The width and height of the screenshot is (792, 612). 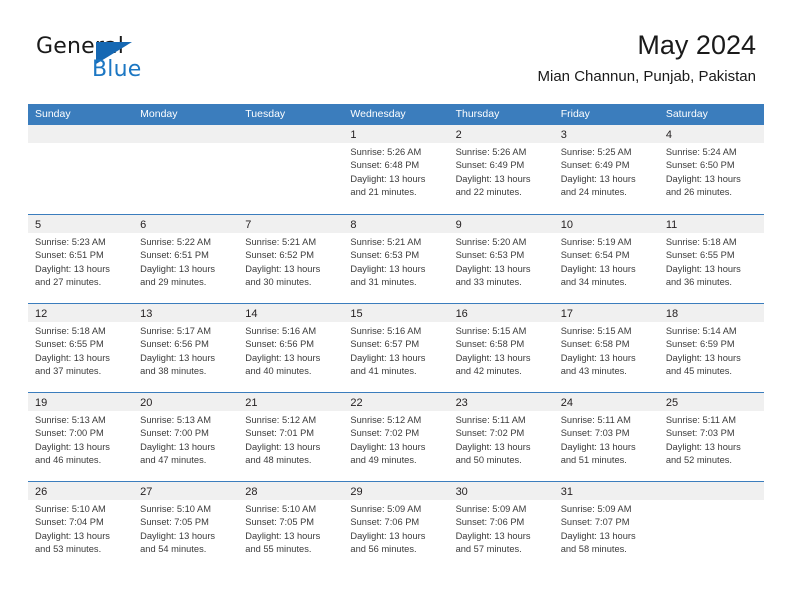 What do you see at coordinates (596, 509) in the screenshot?
I see `sunrise-text: Sunrise: 5:09 AM` at bounding box center [596, 509].